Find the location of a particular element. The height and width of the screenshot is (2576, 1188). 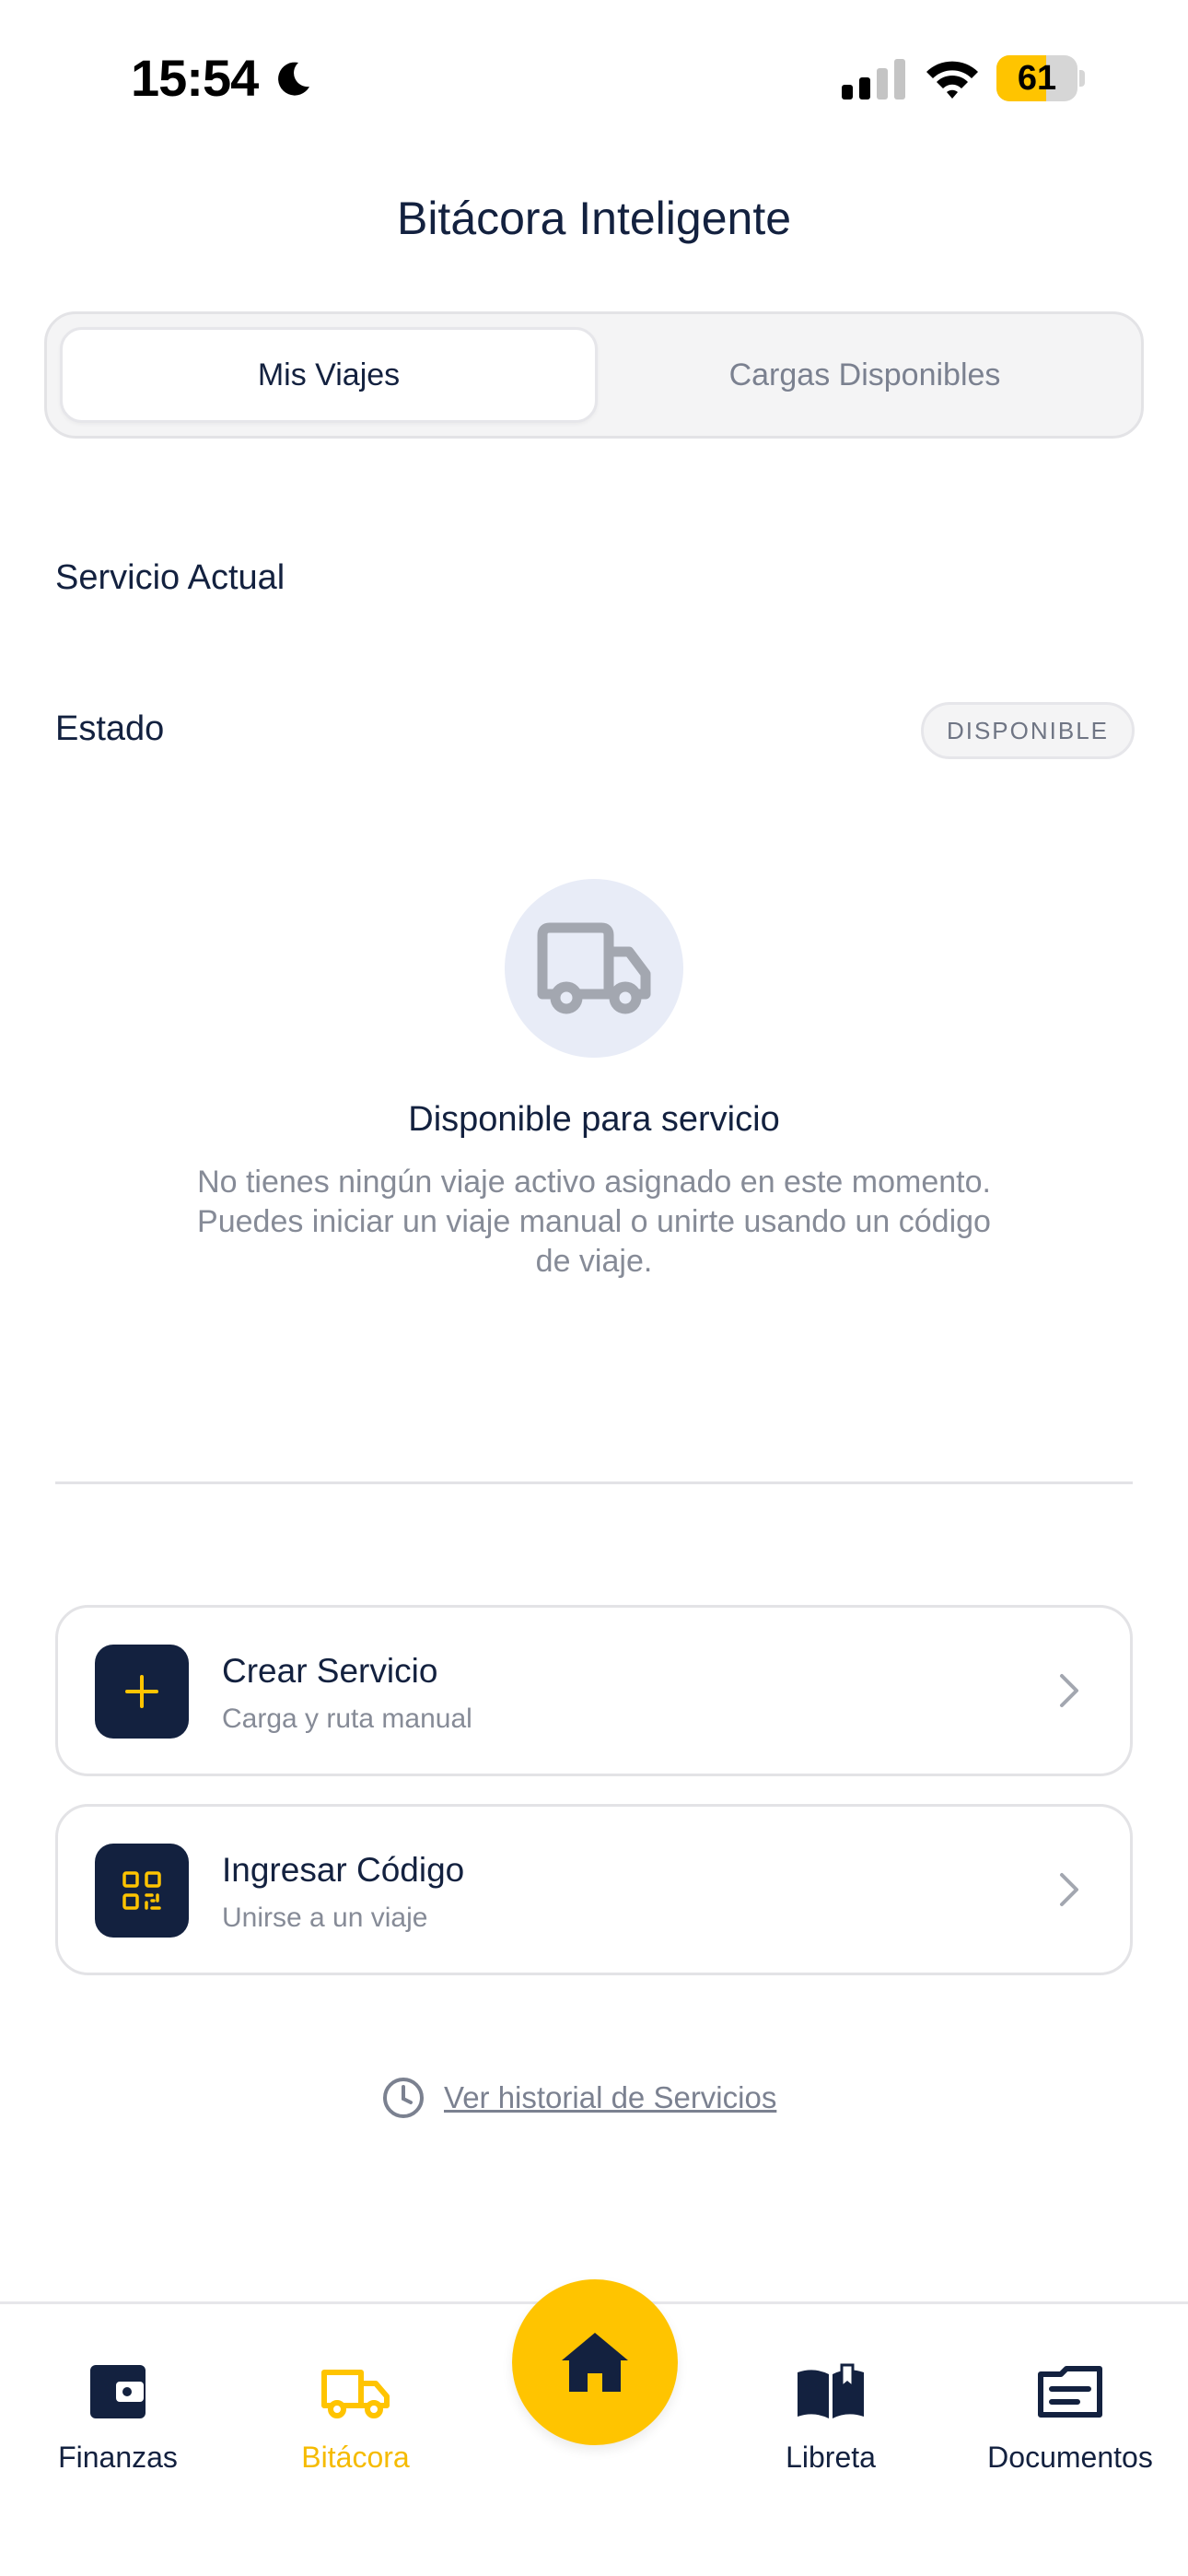

create-service-title: Crear Servicio is located at coordinates (330, 1671).